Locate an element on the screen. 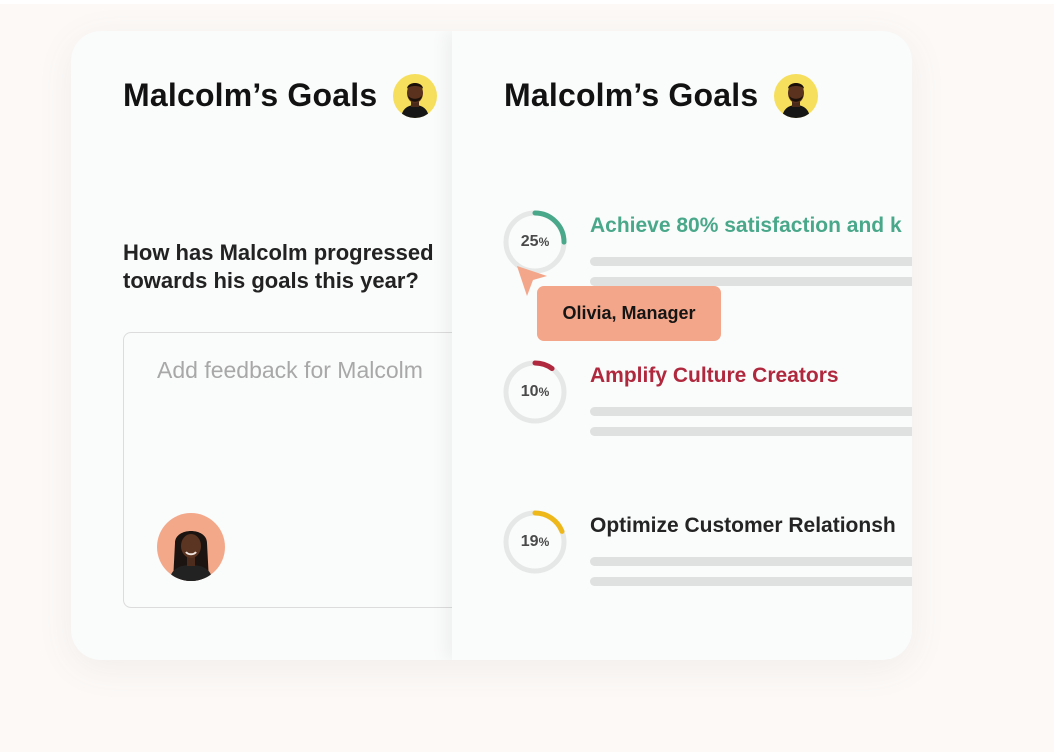 This screenshot has height=752, width=1054. user-tooltip: Olivia, Manager is located at coordinates (629, 313).